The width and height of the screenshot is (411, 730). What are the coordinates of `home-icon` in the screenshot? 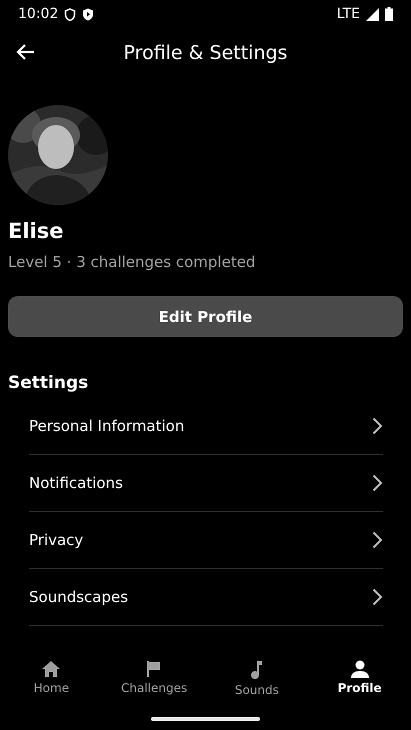 It's located at (51, 669).